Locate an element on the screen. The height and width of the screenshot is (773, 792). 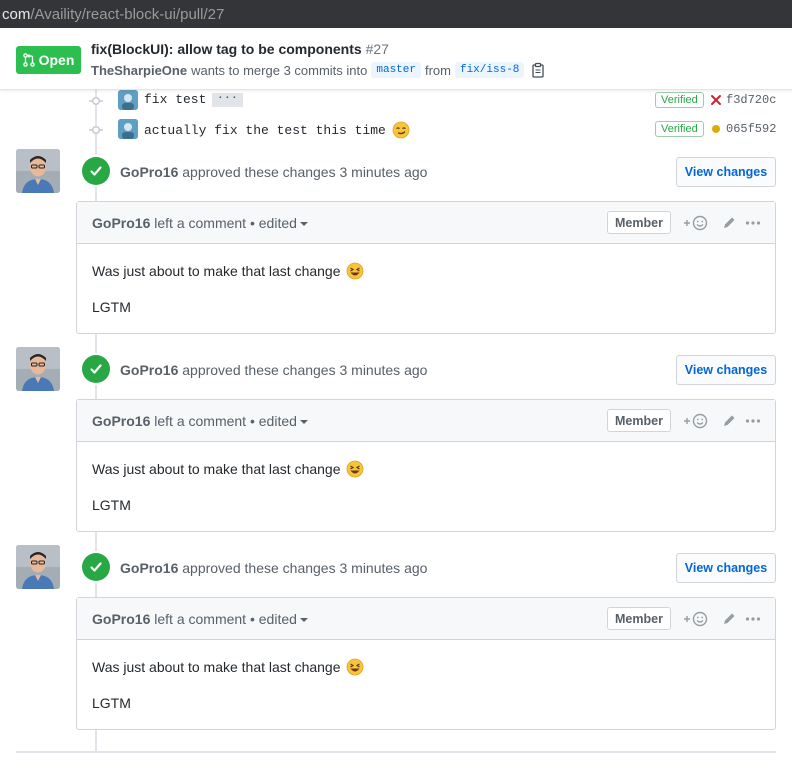
commit-sha: 065f592 is located at coordinates (751, 129).